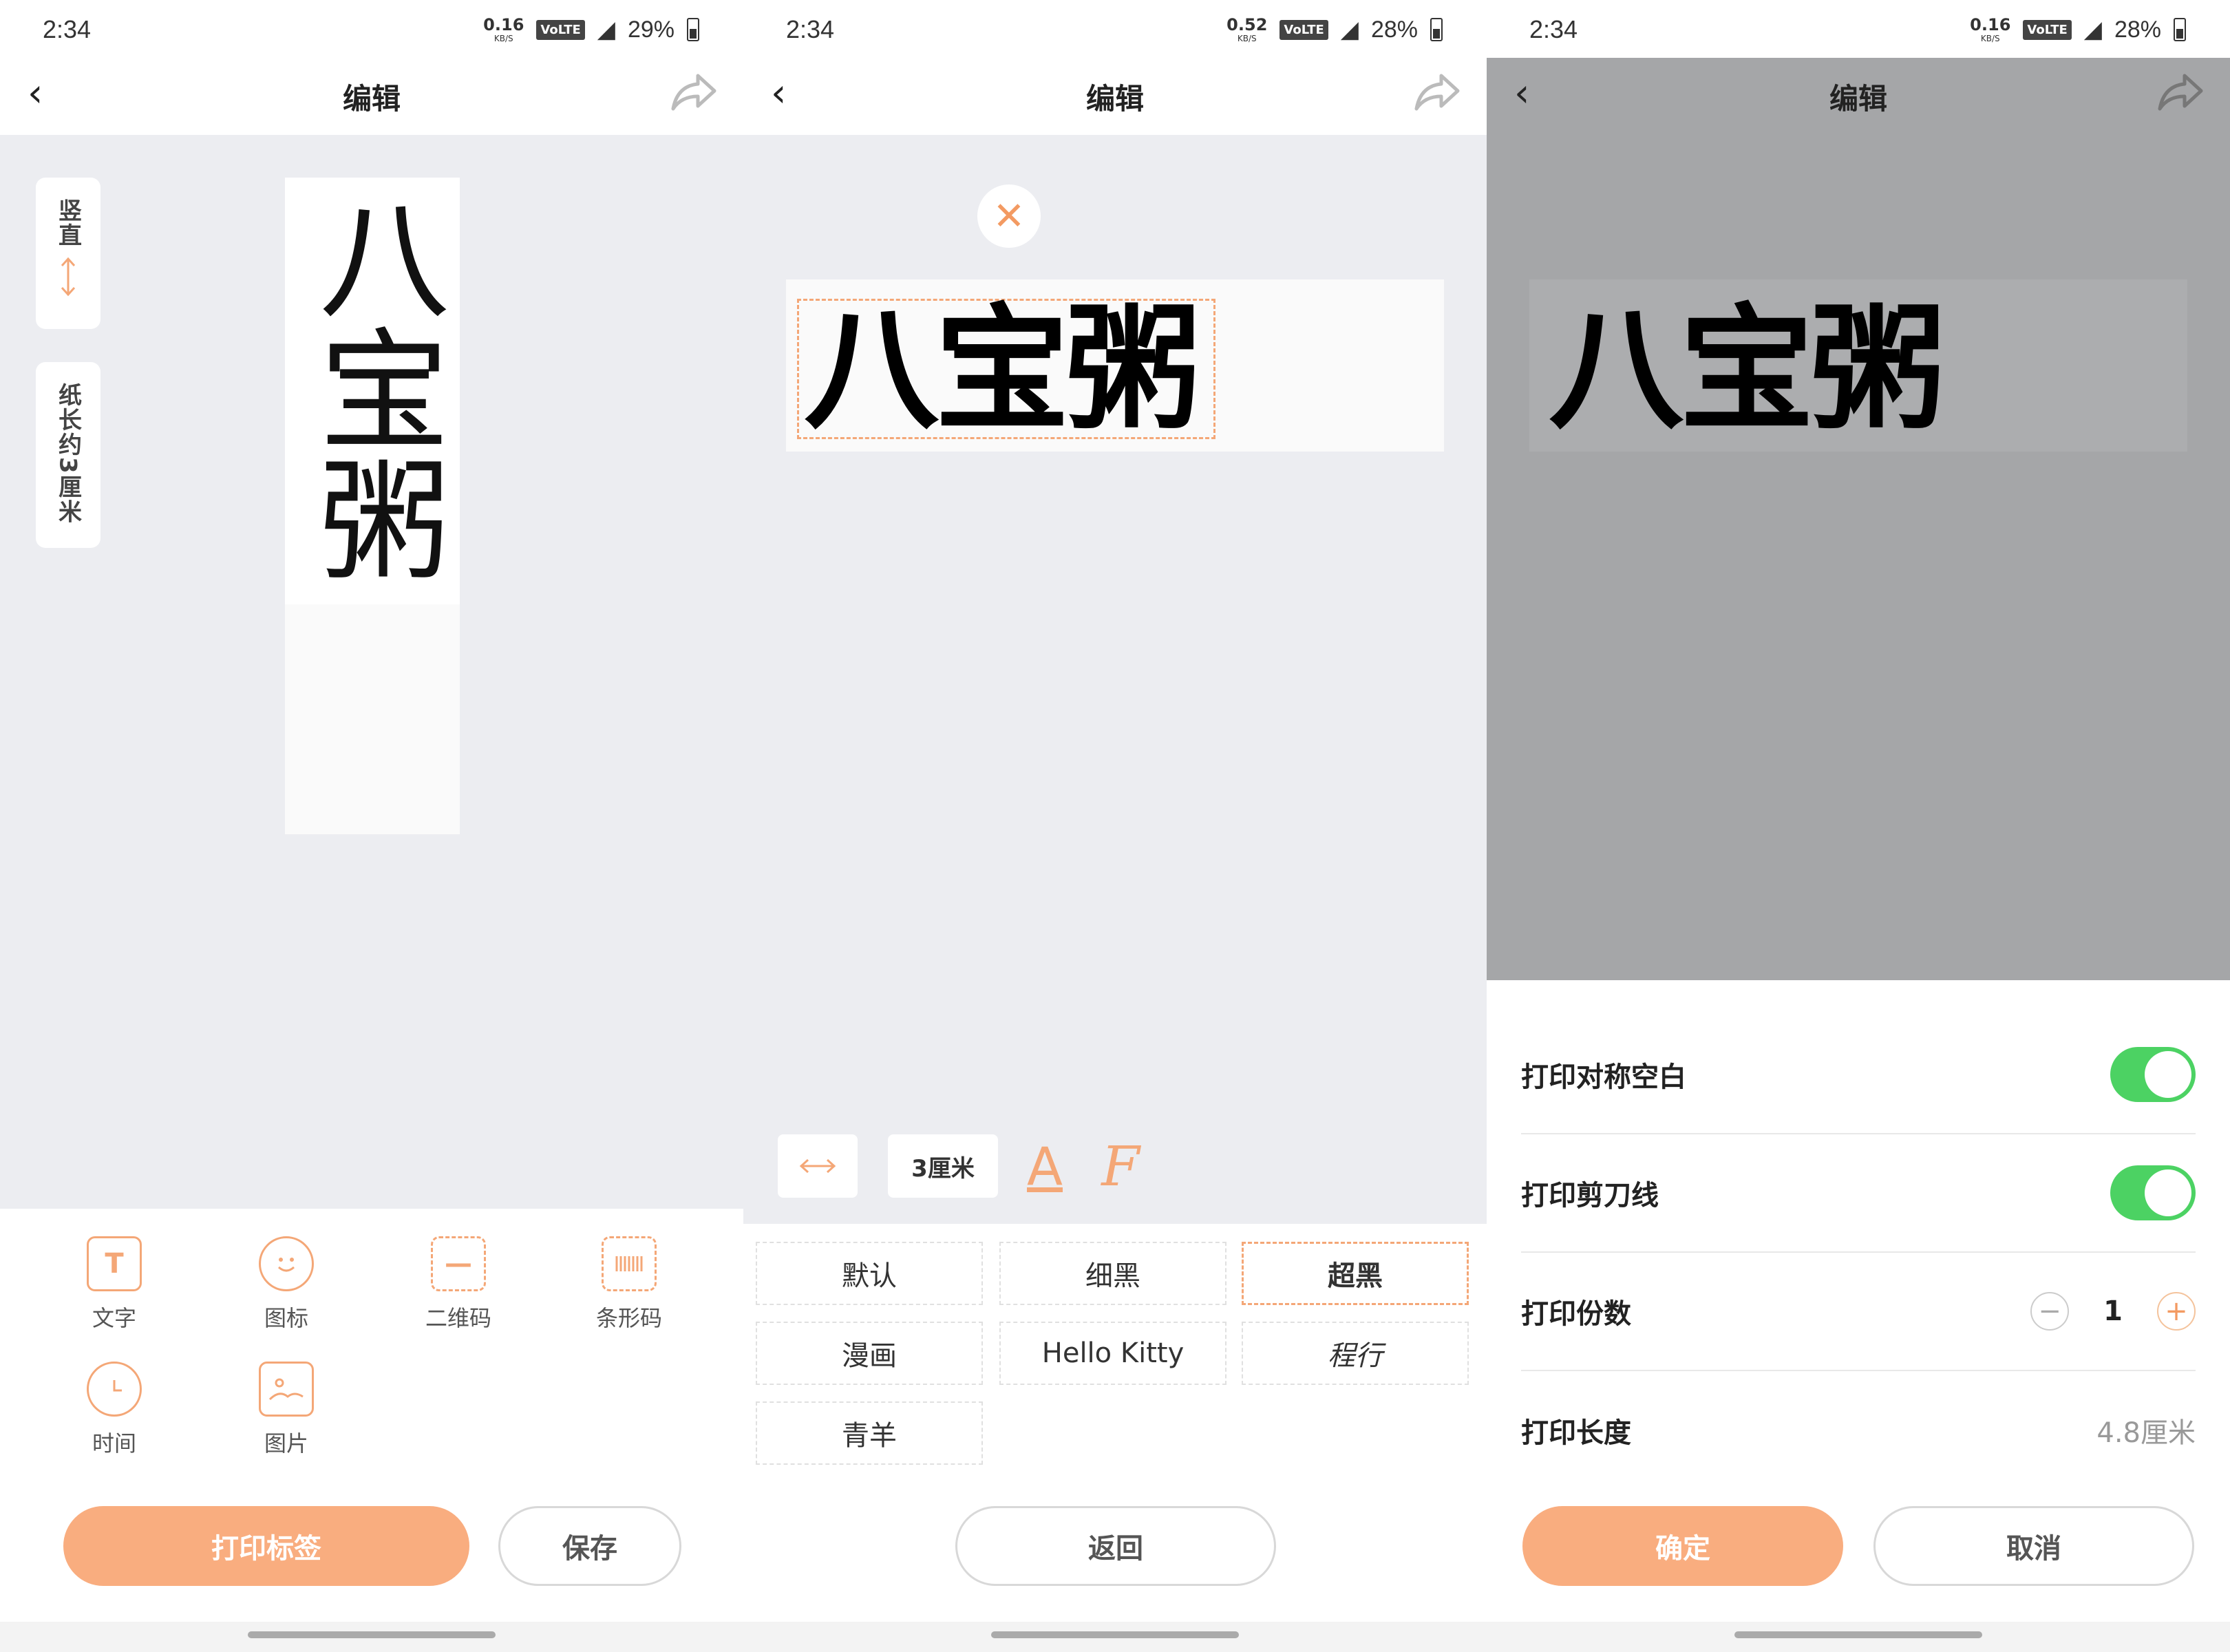 Image resolution: width=2230 pixels, height=1652 pixels. I want to click on qrcode-icon: —, so click(458, 1264).